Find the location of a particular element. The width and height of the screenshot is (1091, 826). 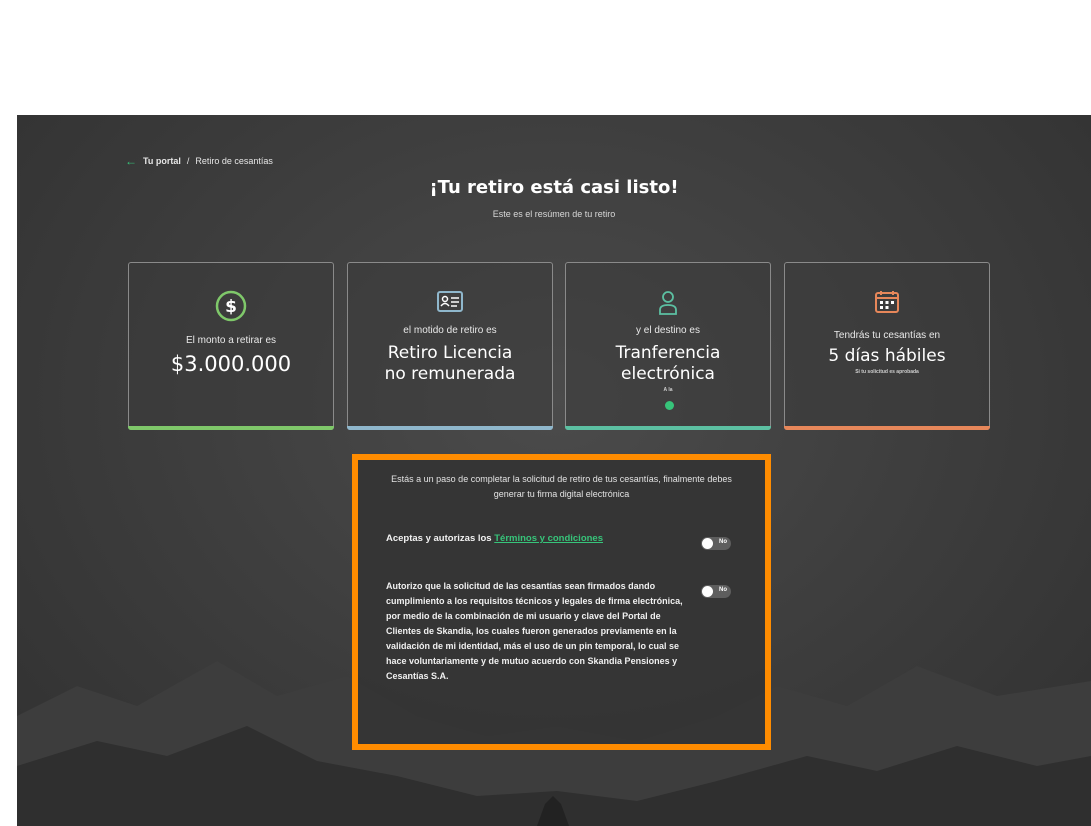

reason-value-line1: Retiro Licencia is located at coordinates (450, 353).